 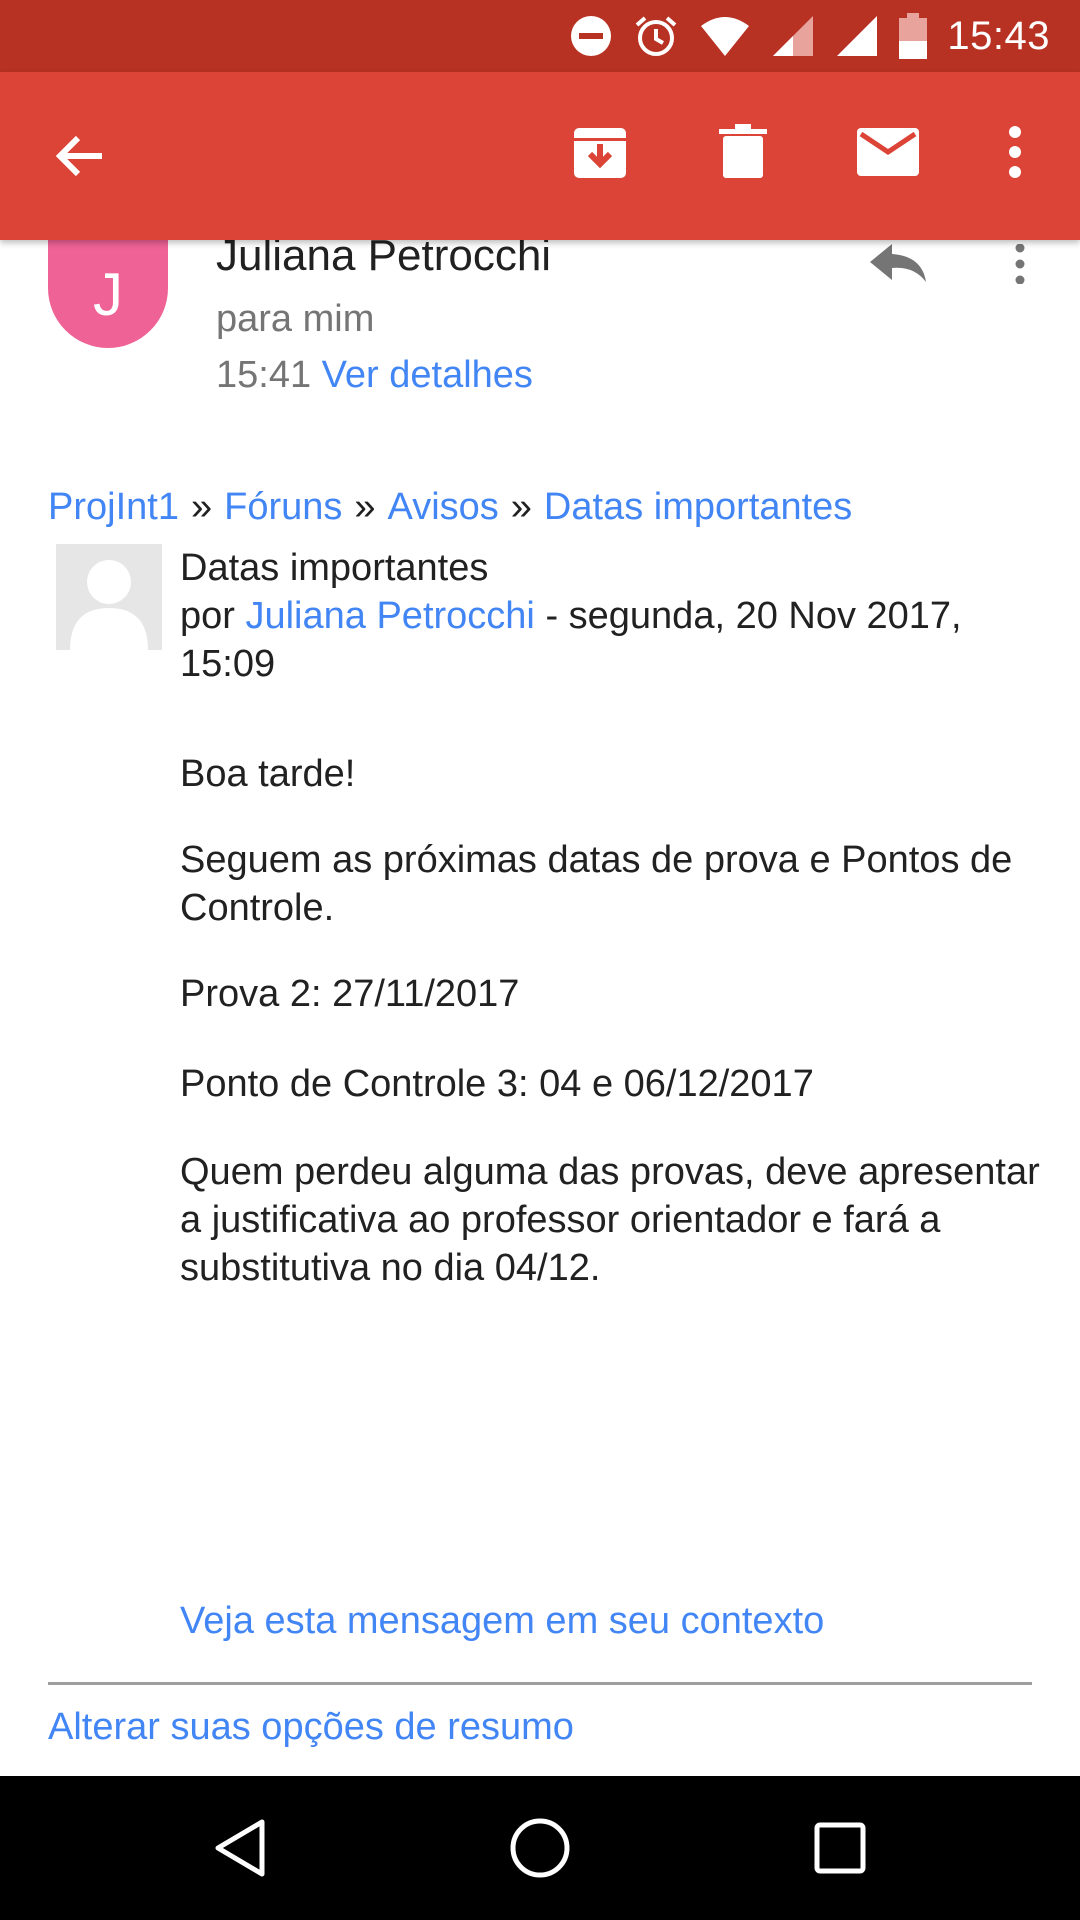 I want to click on delete-button, so click(x=743, y=152).